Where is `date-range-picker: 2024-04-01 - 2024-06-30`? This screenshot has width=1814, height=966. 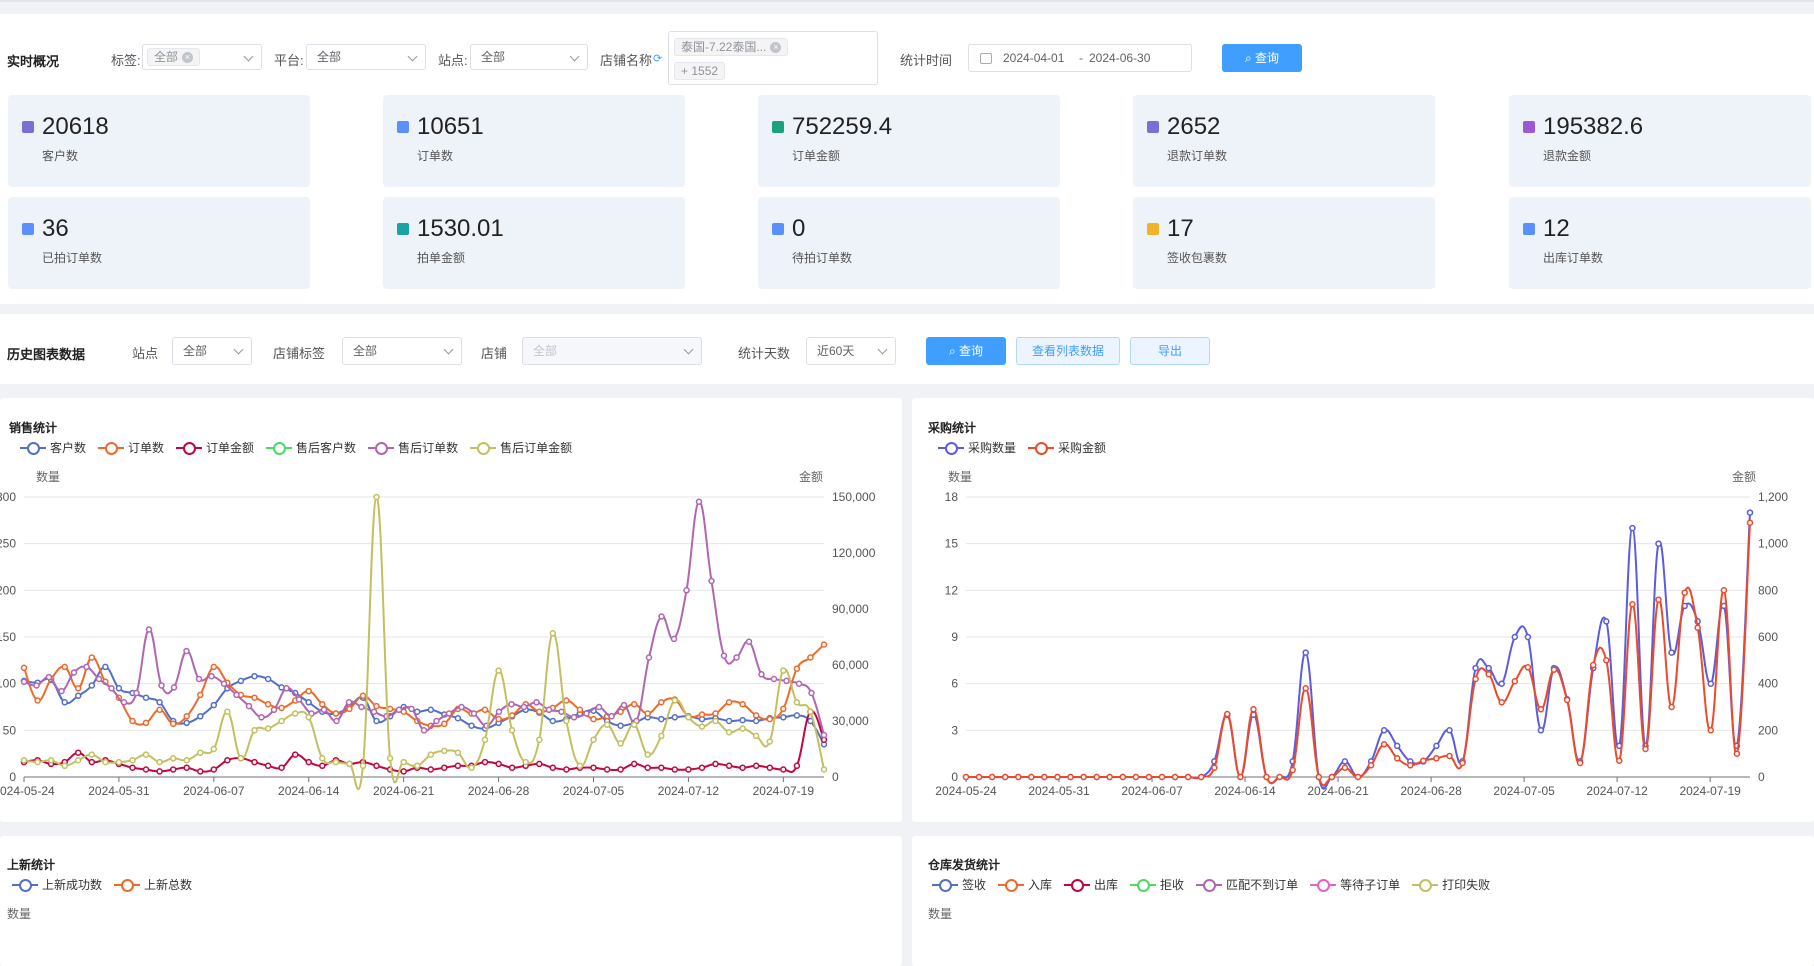
date-range-picker: 2024-04-01 - 2024-06-30 is located at coordinates (1080, 58).